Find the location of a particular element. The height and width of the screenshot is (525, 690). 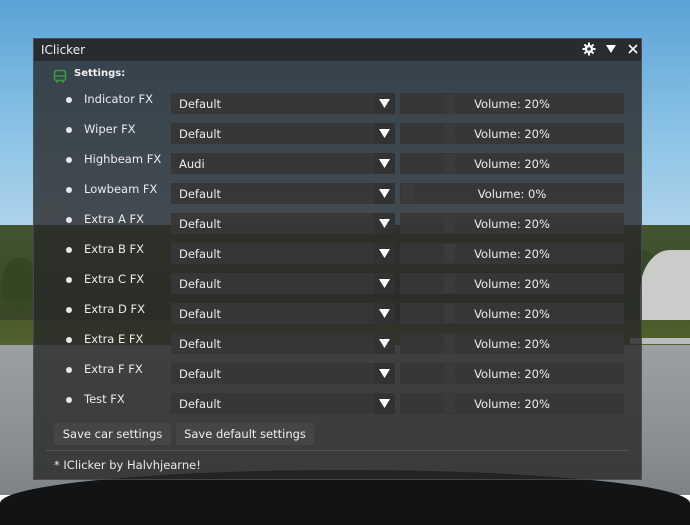

fx-row: Extra D FX Default Volume: 20% is located at coordinates (334, 312).